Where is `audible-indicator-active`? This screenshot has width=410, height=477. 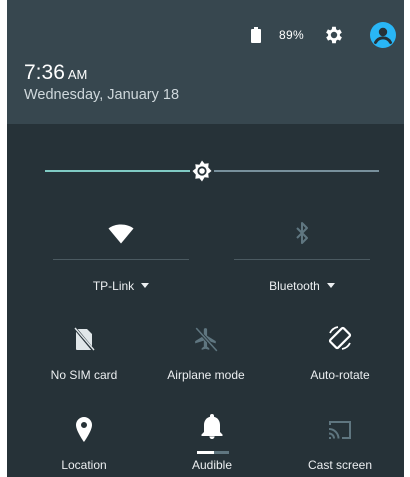 audible-indicator-active is located at coordinates (205, 452).